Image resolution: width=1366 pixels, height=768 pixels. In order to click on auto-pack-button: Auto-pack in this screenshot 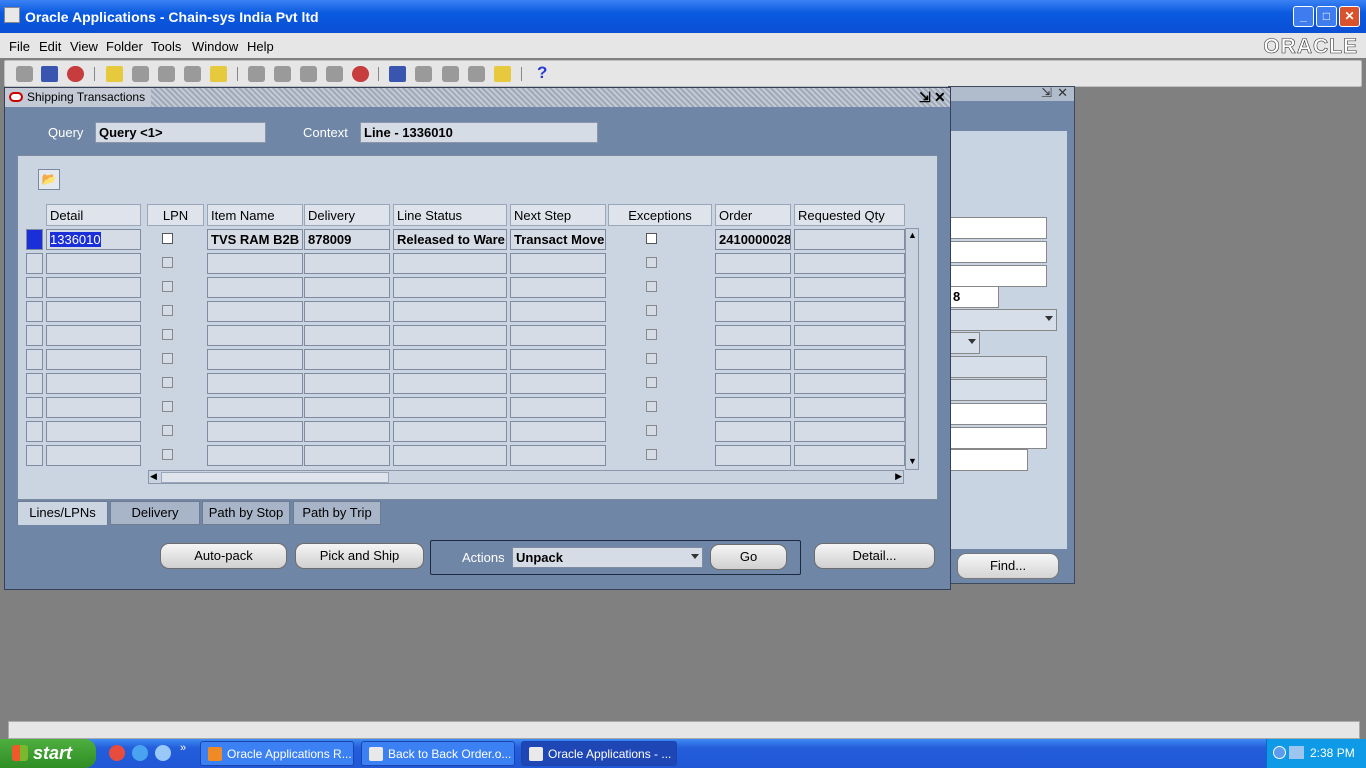, I will do `click(223, 556)`.